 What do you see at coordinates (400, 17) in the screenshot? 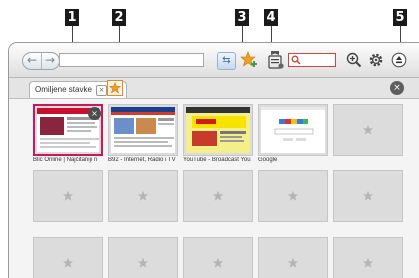
I see `callout-5: 5` at bounding box center [400, 17].